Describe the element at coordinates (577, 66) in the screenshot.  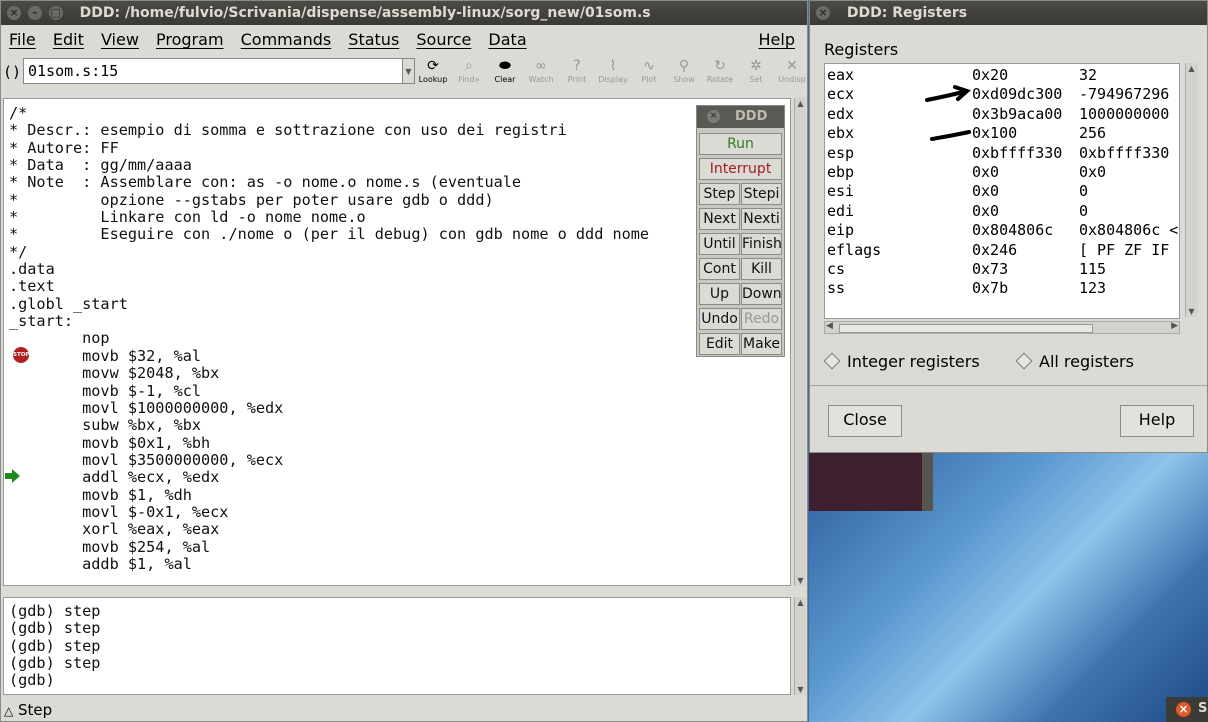
I see `print-icon: ?` at that location.